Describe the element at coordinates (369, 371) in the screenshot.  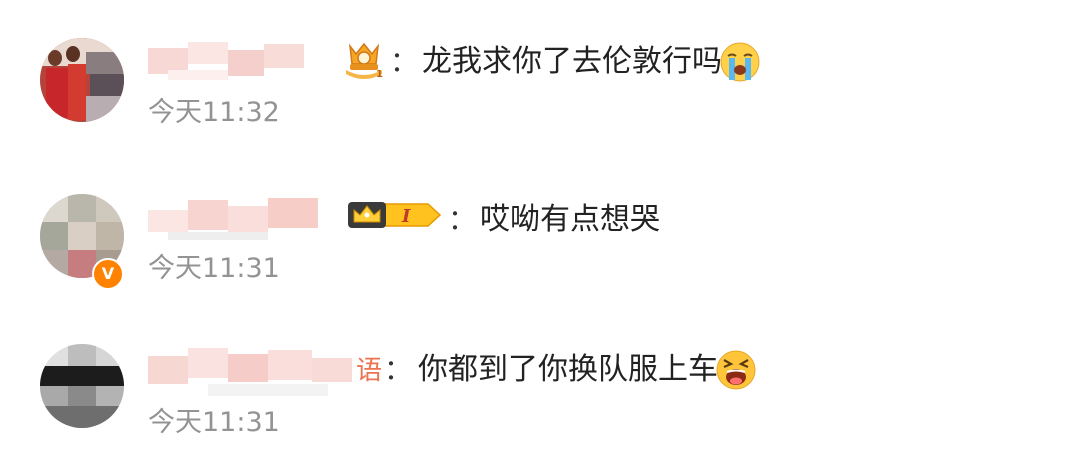
I see `username-suffix: 语` at that location.